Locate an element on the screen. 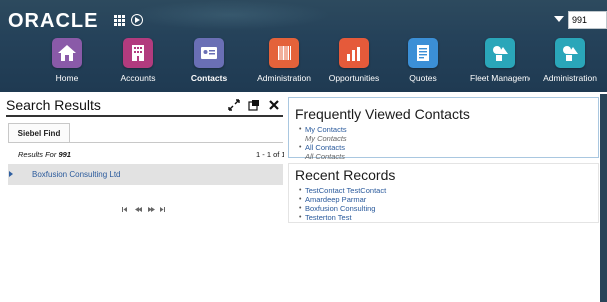  list-item-link: Amardeep Parmar is located at coordinates (342, 199).